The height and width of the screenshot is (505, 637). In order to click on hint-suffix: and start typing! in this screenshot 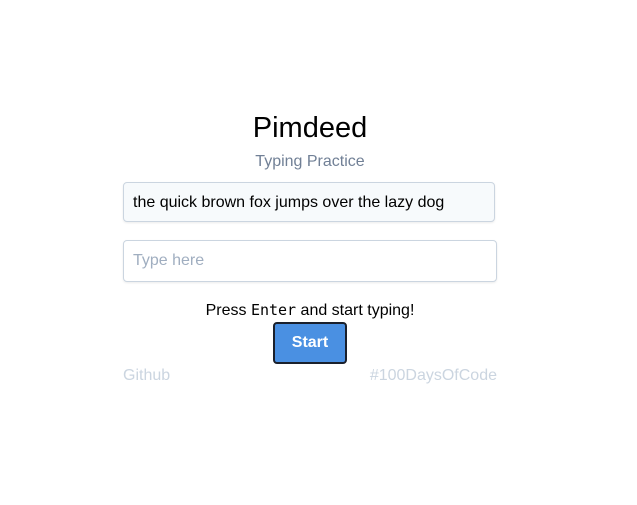, I will do `click(355, 310)`.